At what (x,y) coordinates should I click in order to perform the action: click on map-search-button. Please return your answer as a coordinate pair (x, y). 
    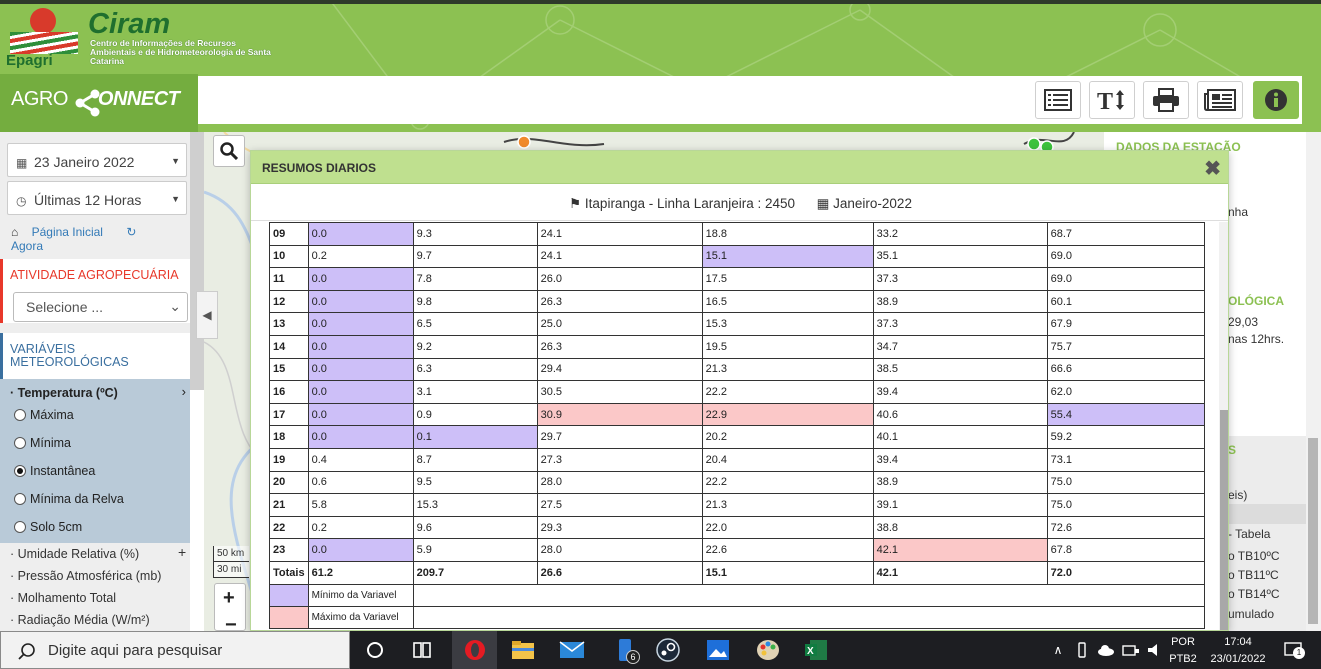
    Looking at the image, I should click on (229, 151).